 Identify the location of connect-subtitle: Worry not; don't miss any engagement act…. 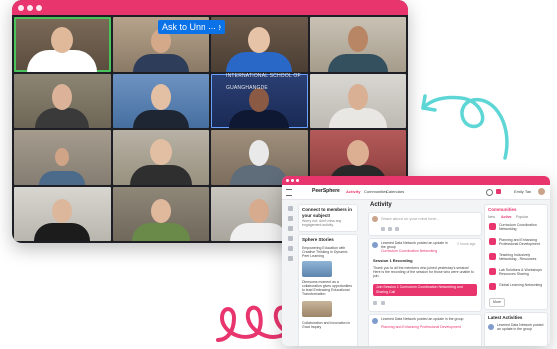
(322, 223).